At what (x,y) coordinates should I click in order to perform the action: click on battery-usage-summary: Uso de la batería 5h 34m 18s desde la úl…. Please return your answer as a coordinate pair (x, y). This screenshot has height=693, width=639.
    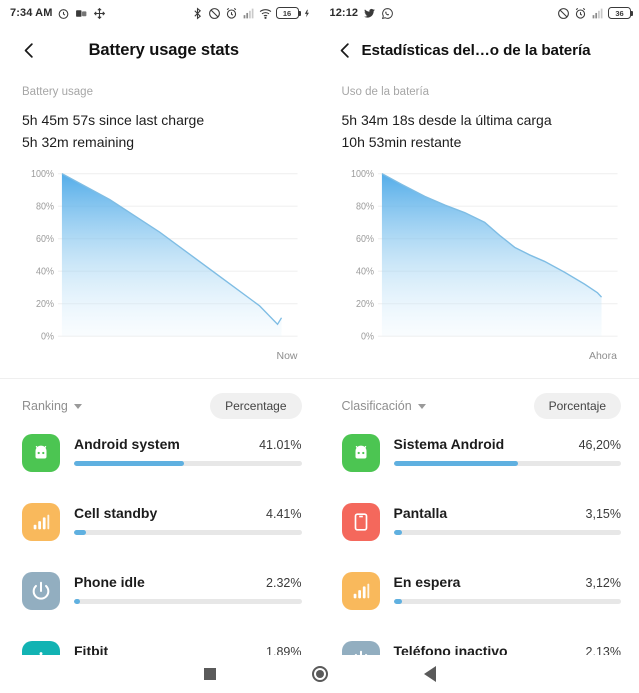
    Looking at the image, I should click on (479, 113).